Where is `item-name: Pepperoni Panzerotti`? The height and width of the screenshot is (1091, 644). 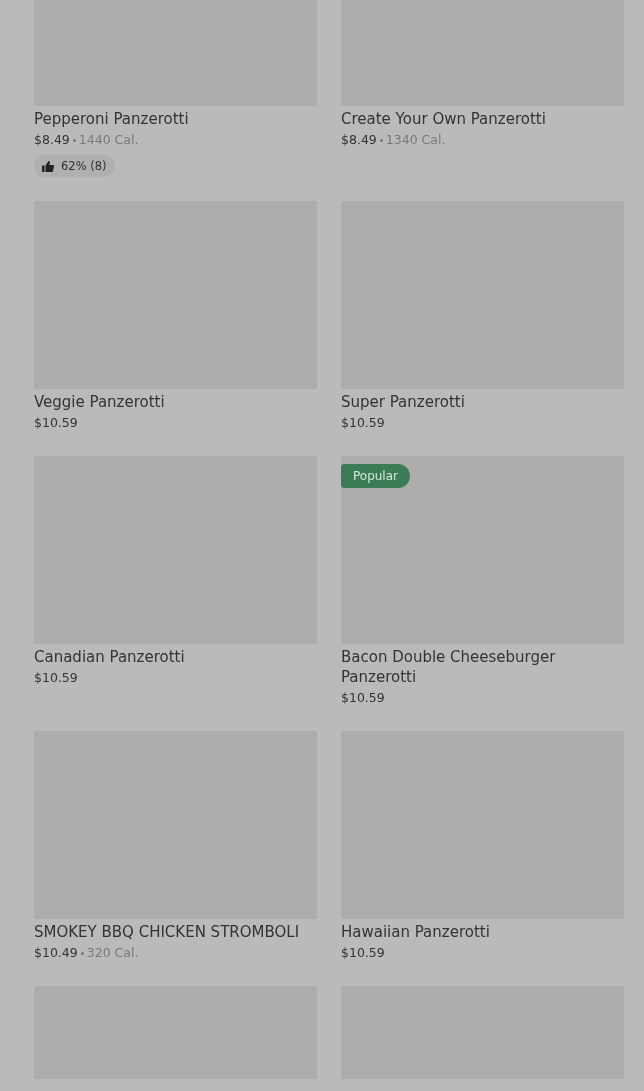
item-name: Pepperoni Panzerotti is located at coordinates (112, 119).